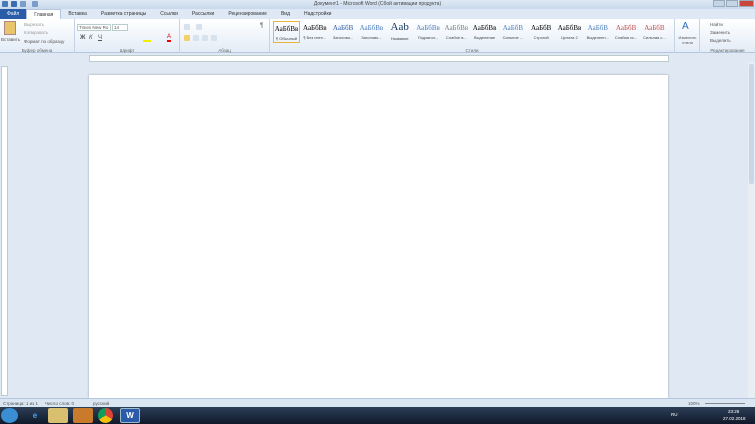 The width and height of the screenshot is (755, 424). Describe the element at coordinates (541, 37) in the screenshot. I see `style-label: Строгий` at that location.